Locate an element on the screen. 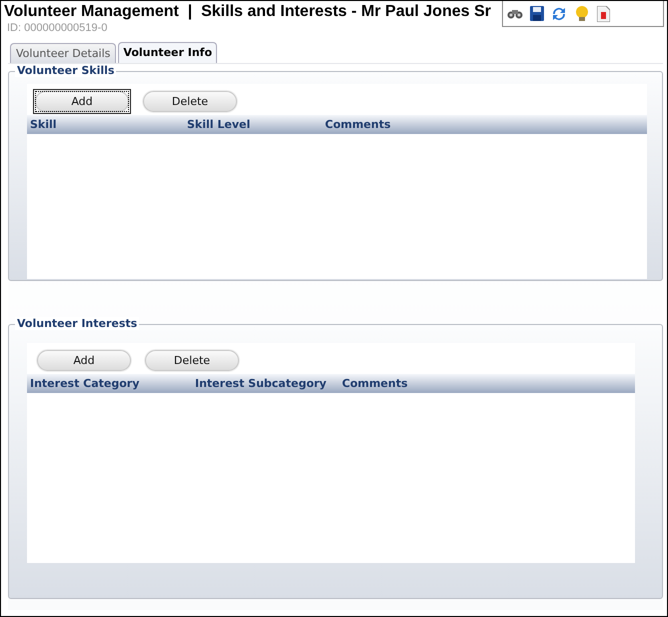  section-title: Volunteer Skills is located at coordinates (65, 70).